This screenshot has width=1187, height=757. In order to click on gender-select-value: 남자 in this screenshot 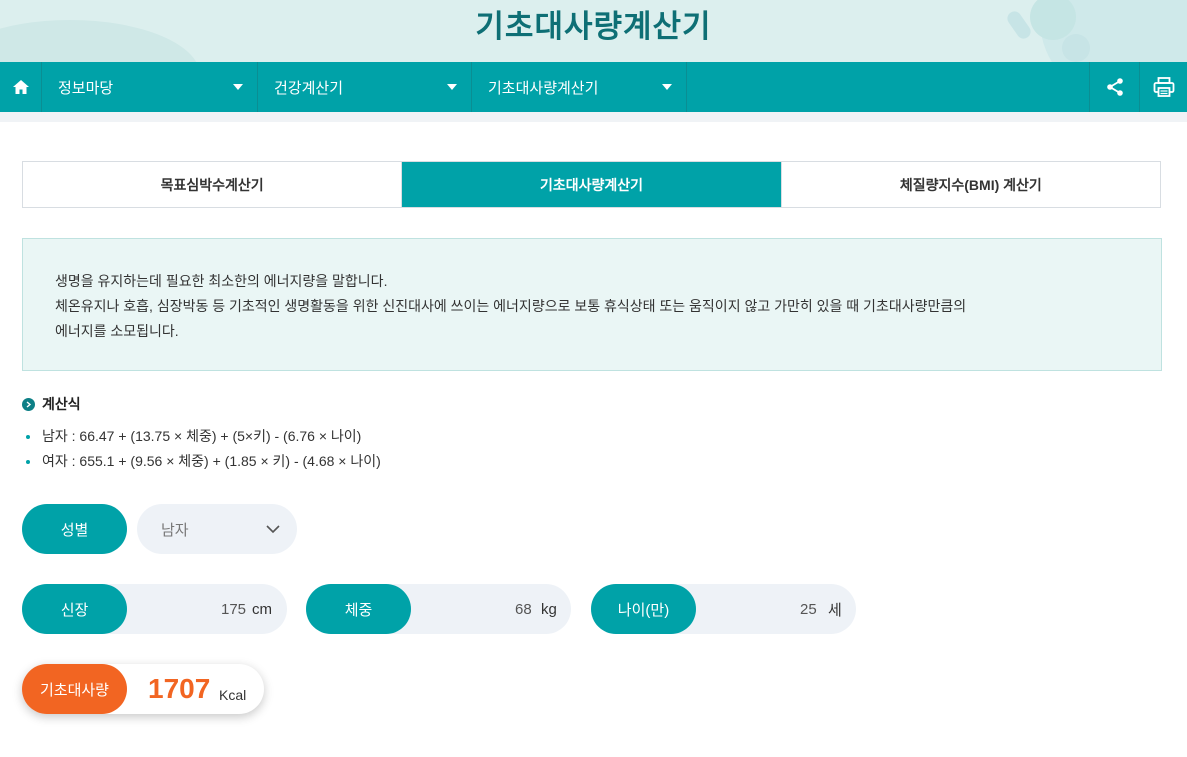, I will do `click(175, 530)`.